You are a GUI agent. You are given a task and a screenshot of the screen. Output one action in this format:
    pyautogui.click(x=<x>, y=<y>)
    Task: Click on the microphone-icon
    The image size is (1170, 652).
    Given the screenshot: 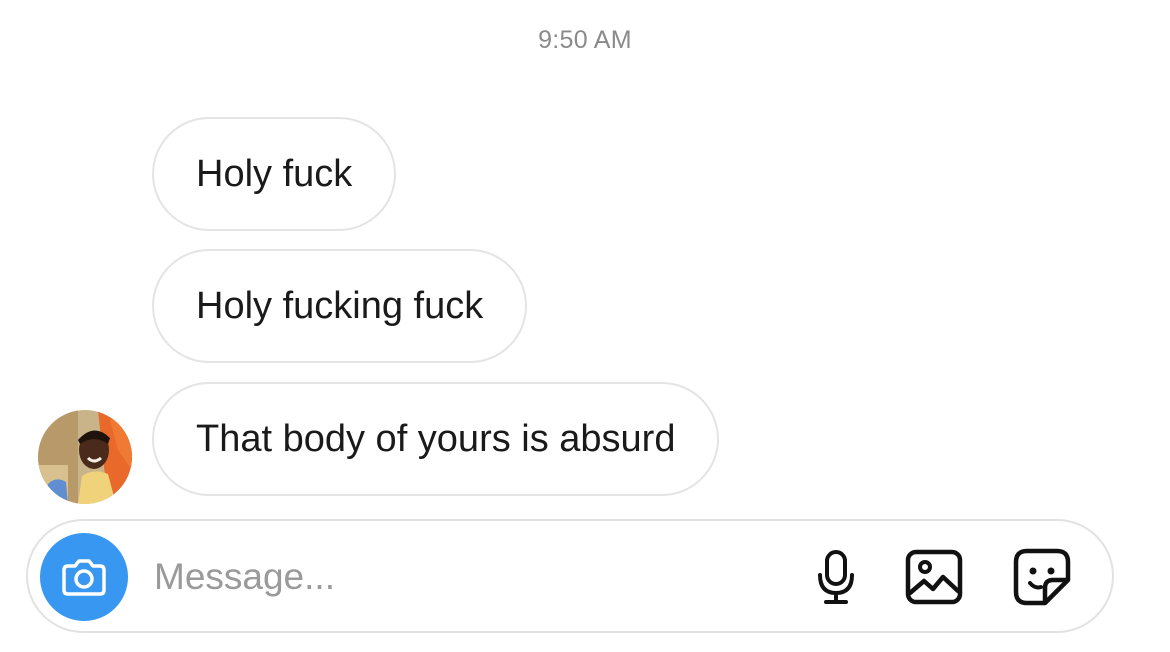 What is the action you would take?
    pyautogui.click(x=836, y=577)
    